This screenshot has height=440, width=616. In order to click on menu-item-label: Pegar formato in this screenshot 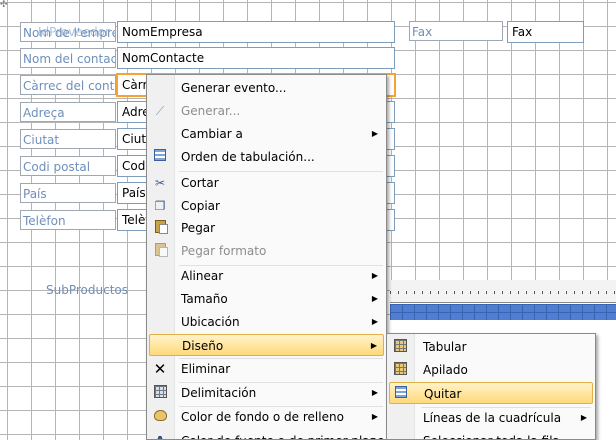, I will do `click(224, 251)`.